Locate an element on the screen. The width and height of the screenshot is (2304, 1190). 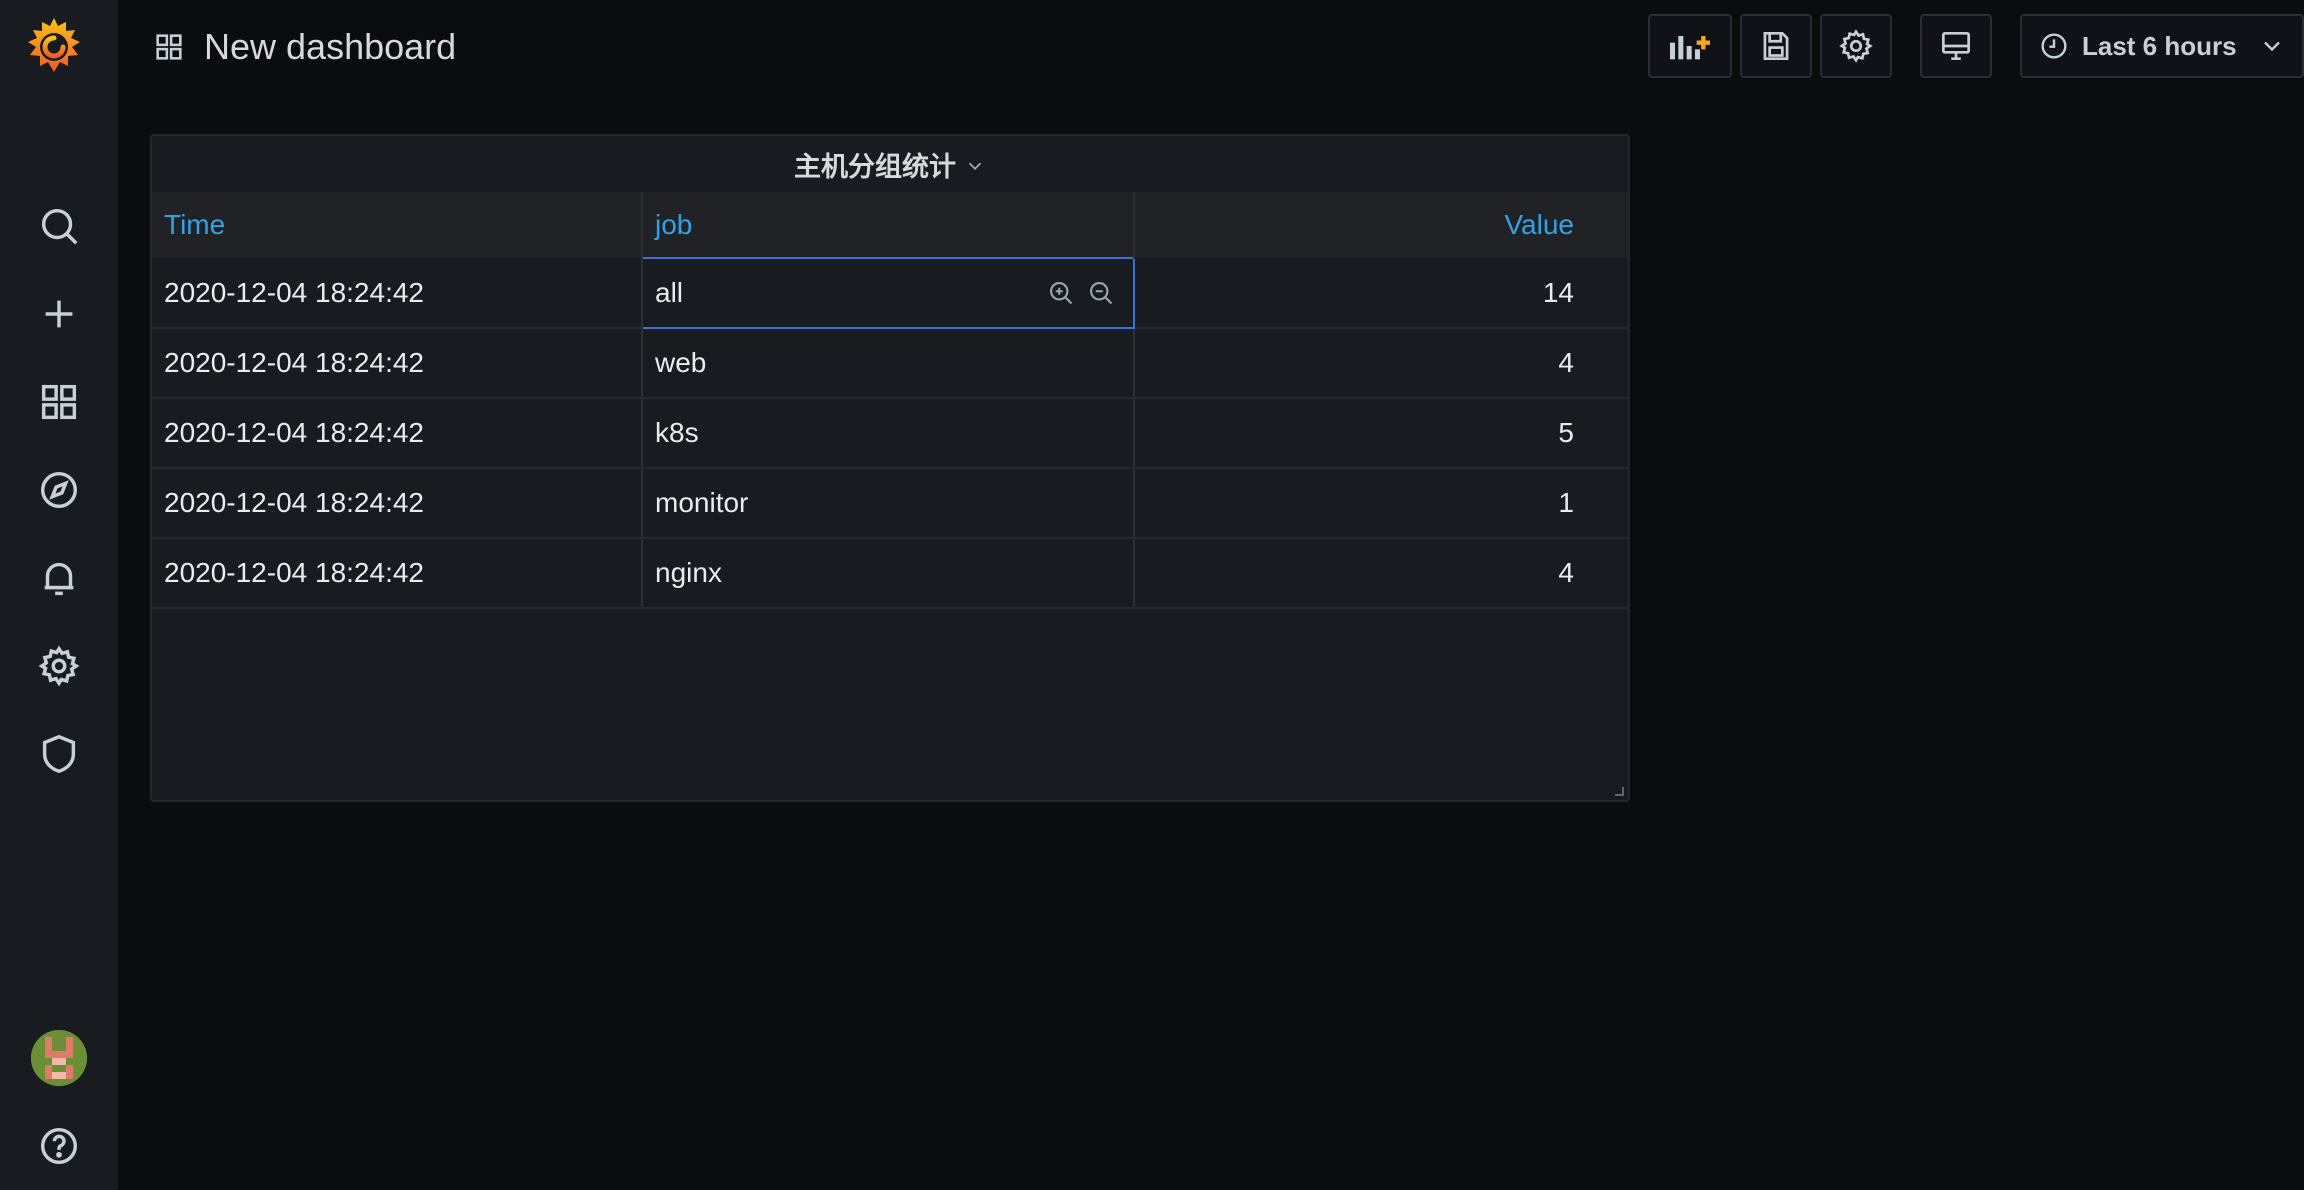
table-cell-value: 1 is located at coordinates (1381, 503).